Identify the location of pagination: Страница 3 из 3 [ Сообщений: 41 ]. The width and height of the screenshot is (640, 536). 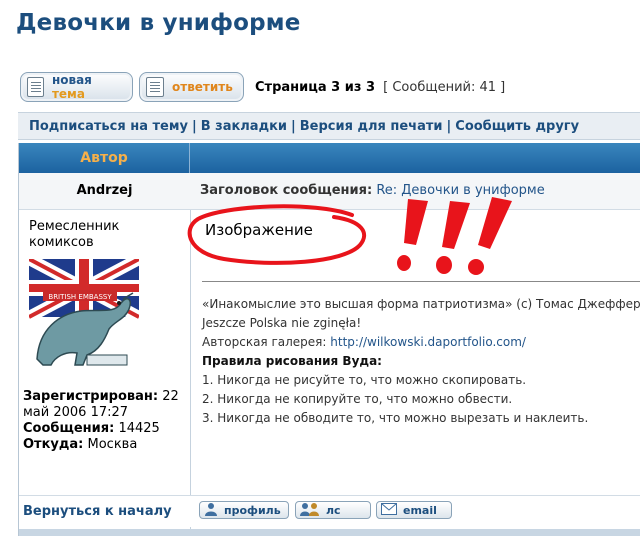
(380, 87).